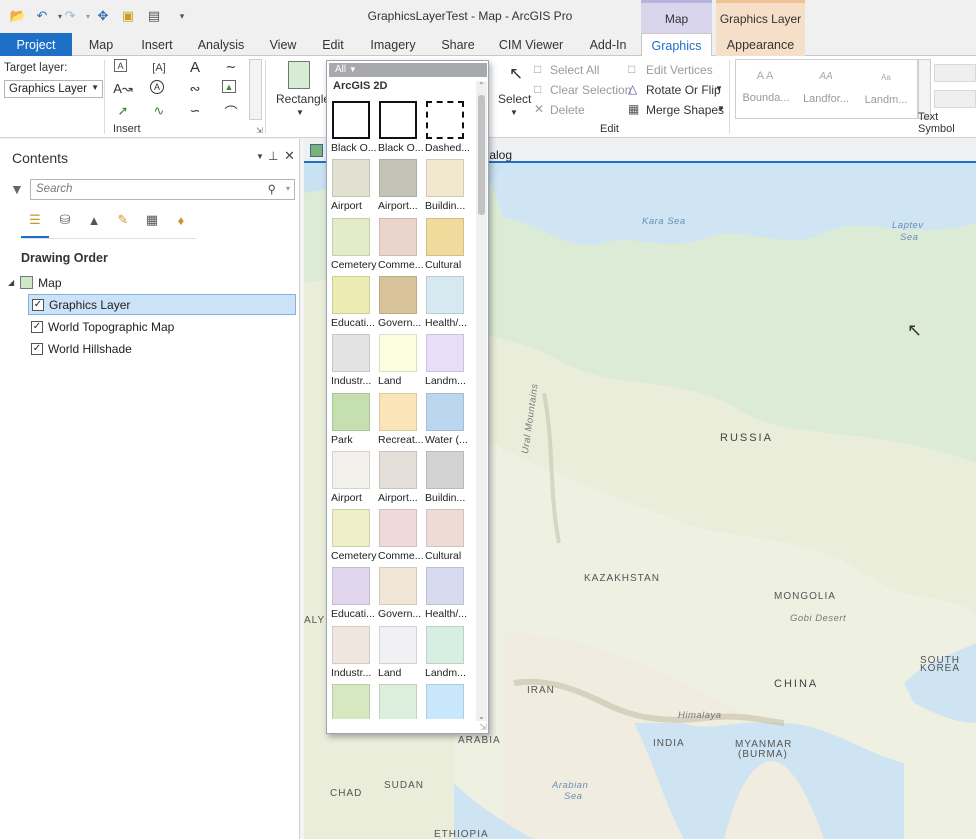 The image size is (976, 839). I want to click on gallery-scroll-thumb, so click(481, 155).